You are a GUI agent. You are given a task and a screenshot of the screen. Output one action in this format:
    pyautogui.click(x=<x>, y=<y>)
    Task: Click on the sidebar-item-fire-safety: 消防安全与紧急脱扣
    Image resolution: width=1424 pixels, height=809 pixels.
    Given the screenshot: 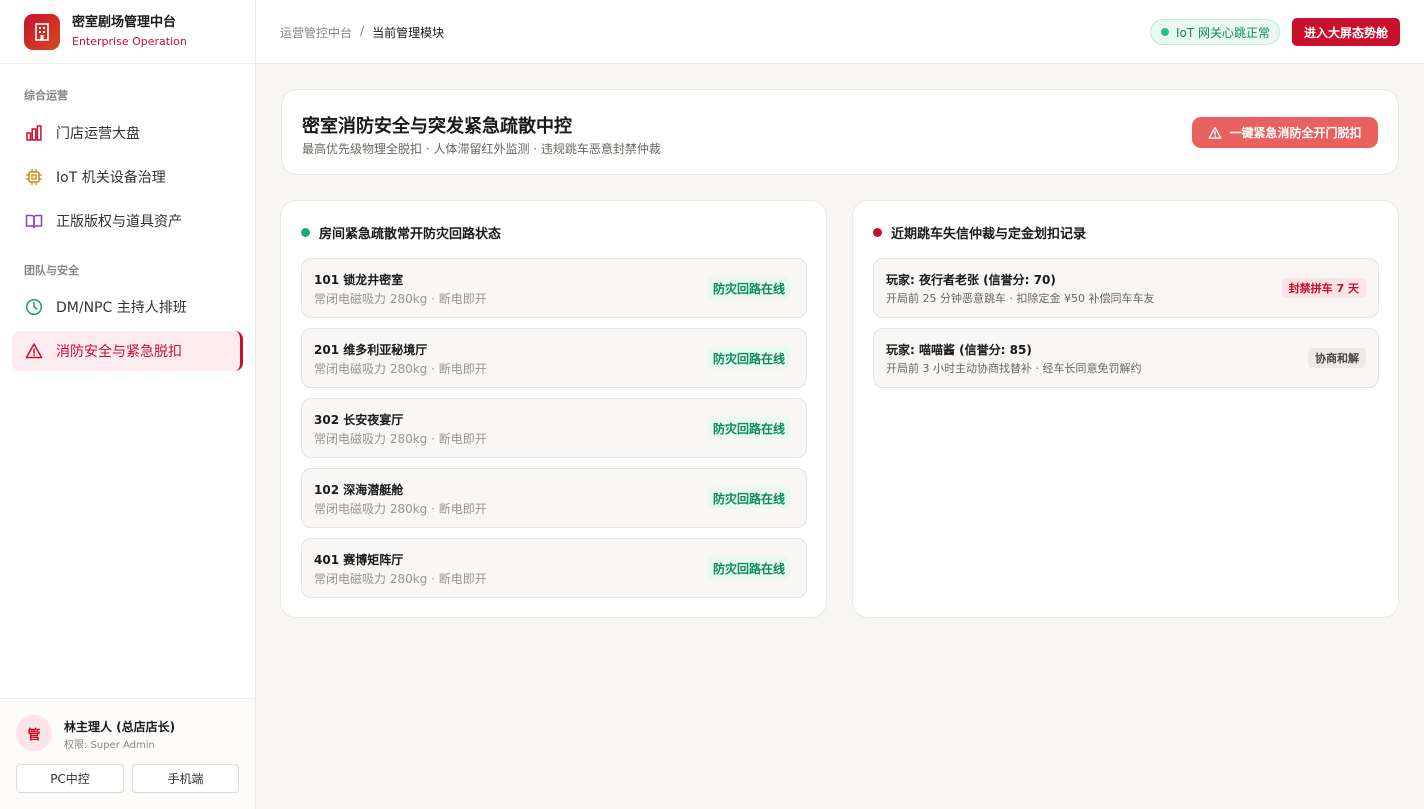 What is the action you would take?
    pyautogui.click(x=127, y=351)
    